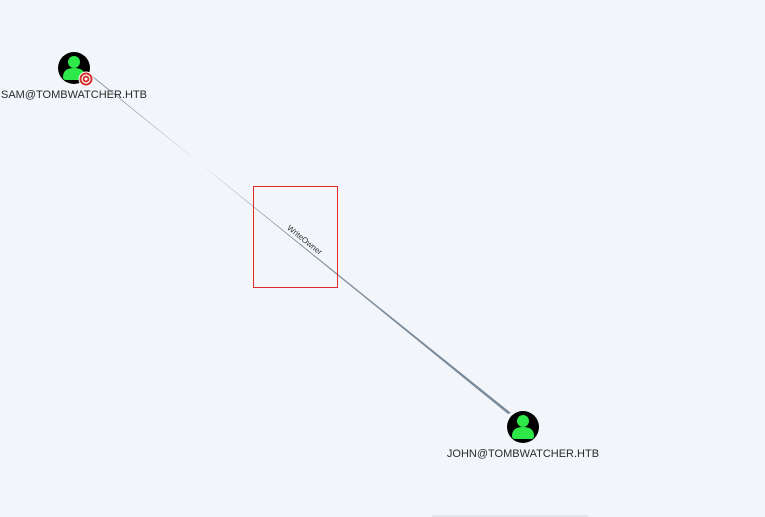 The image size is (765, 517). I want to click on node-sam, so click(76, 69).